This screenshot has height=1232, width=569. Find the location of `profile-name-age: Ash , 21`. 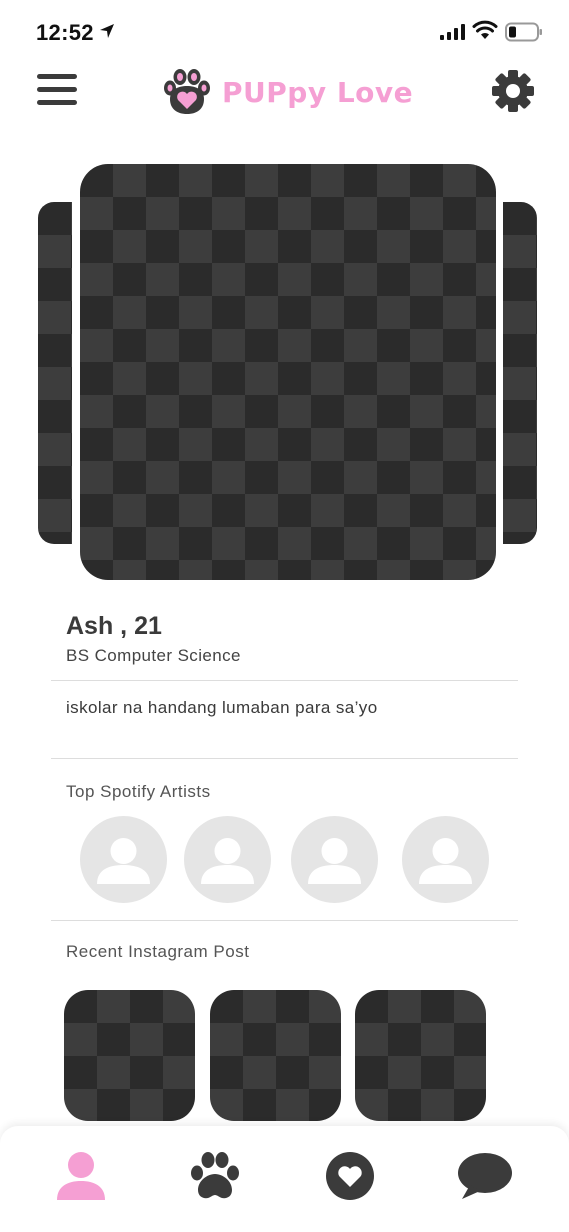

profile-name-age: Ash , 21 is located at coordinates (114, 626).